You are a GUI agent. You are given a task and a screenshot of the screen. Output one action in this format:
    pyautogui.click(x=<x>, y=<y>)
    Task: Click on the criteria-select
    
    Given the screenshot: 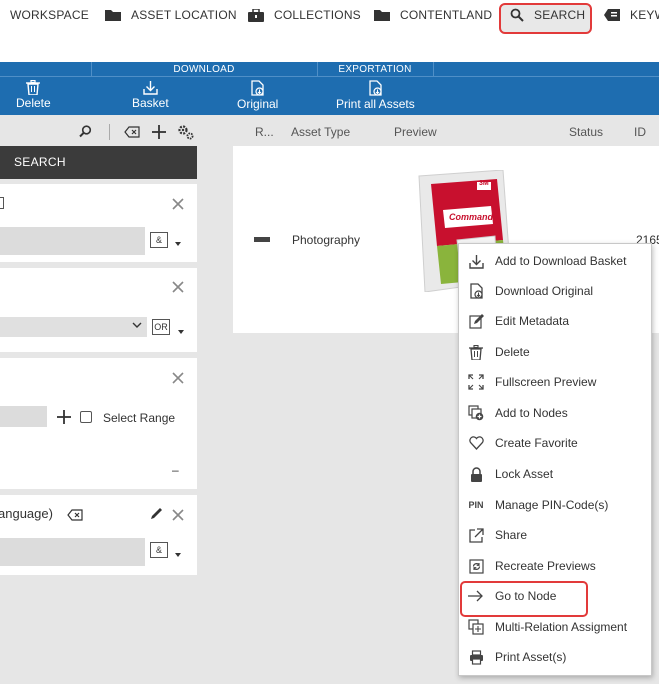 What is the action you would take?
    pyautogui.click(x=73, y=327)
    